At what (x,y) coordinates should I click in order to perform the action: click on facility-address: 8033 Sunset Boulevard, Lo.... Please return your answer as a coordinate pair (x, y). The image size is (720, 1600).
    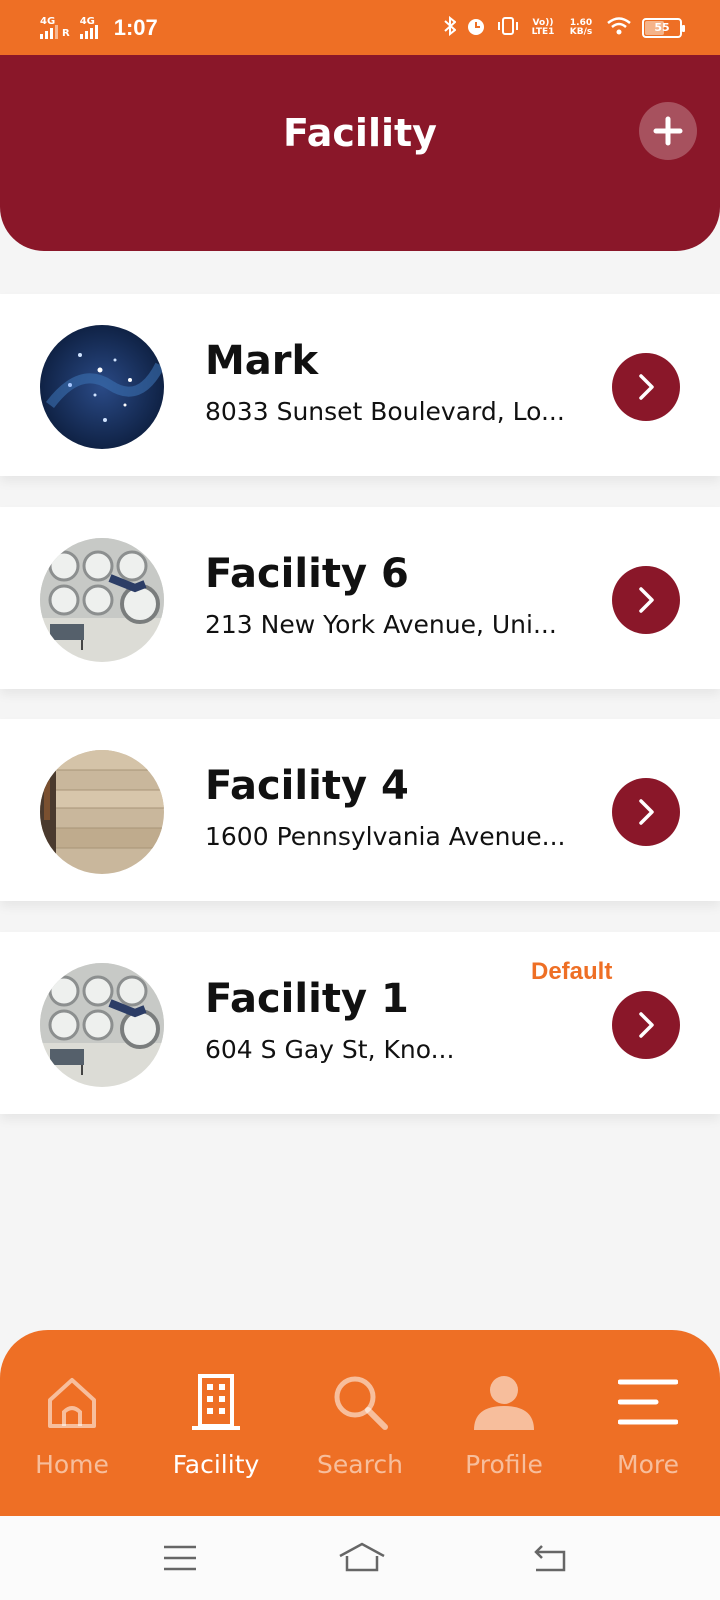
    Looking at the image, I should click on (385, 411).